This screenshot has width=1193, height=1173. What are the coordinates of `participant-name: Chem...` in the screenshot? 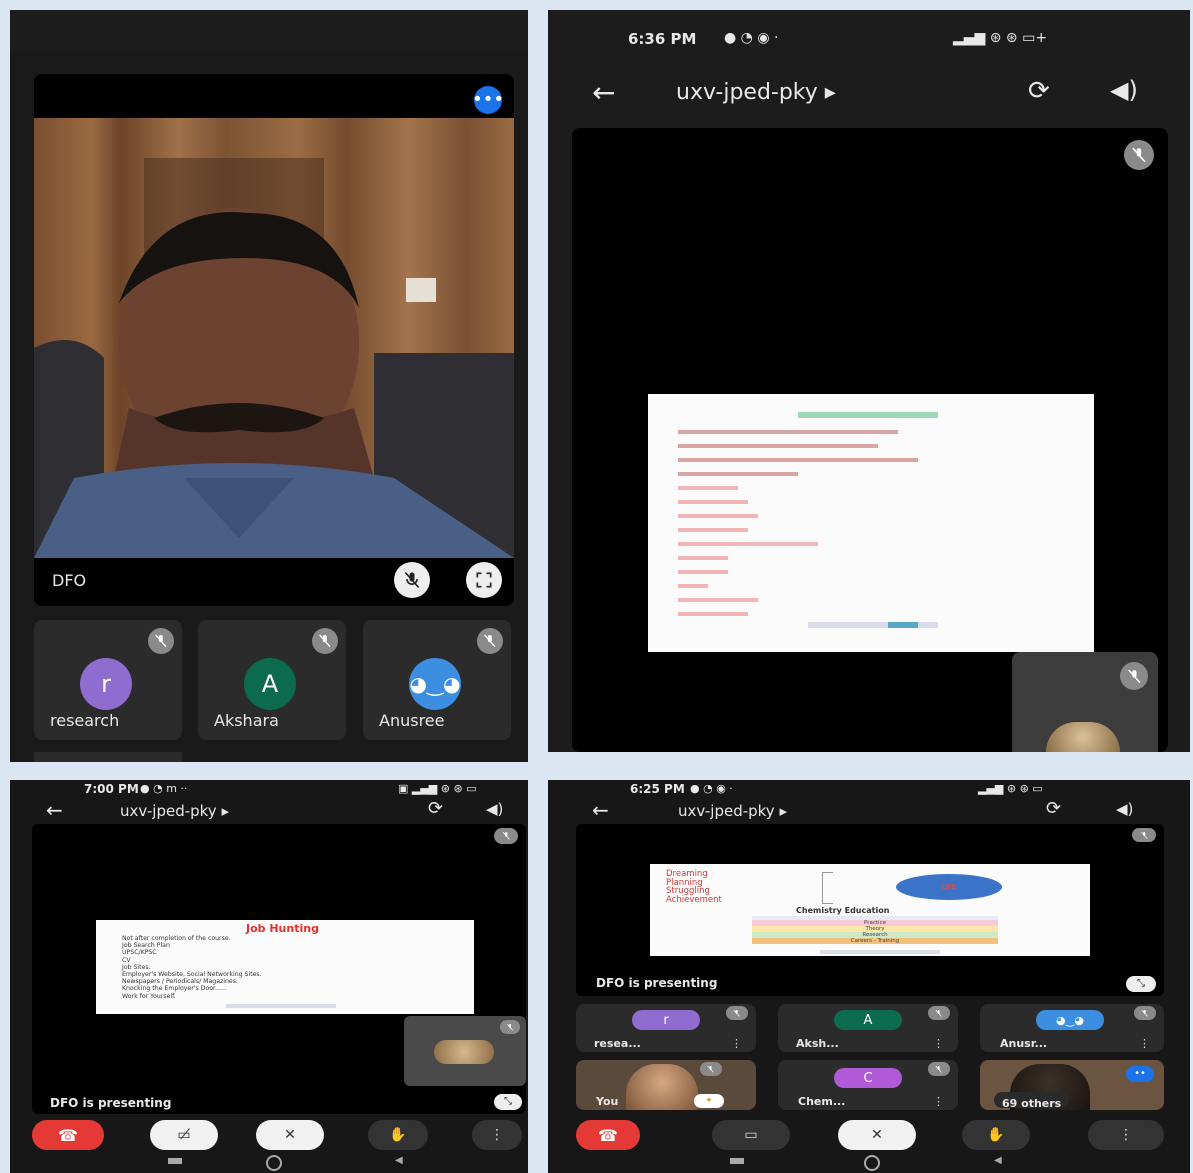 It's located at (822, 1101).